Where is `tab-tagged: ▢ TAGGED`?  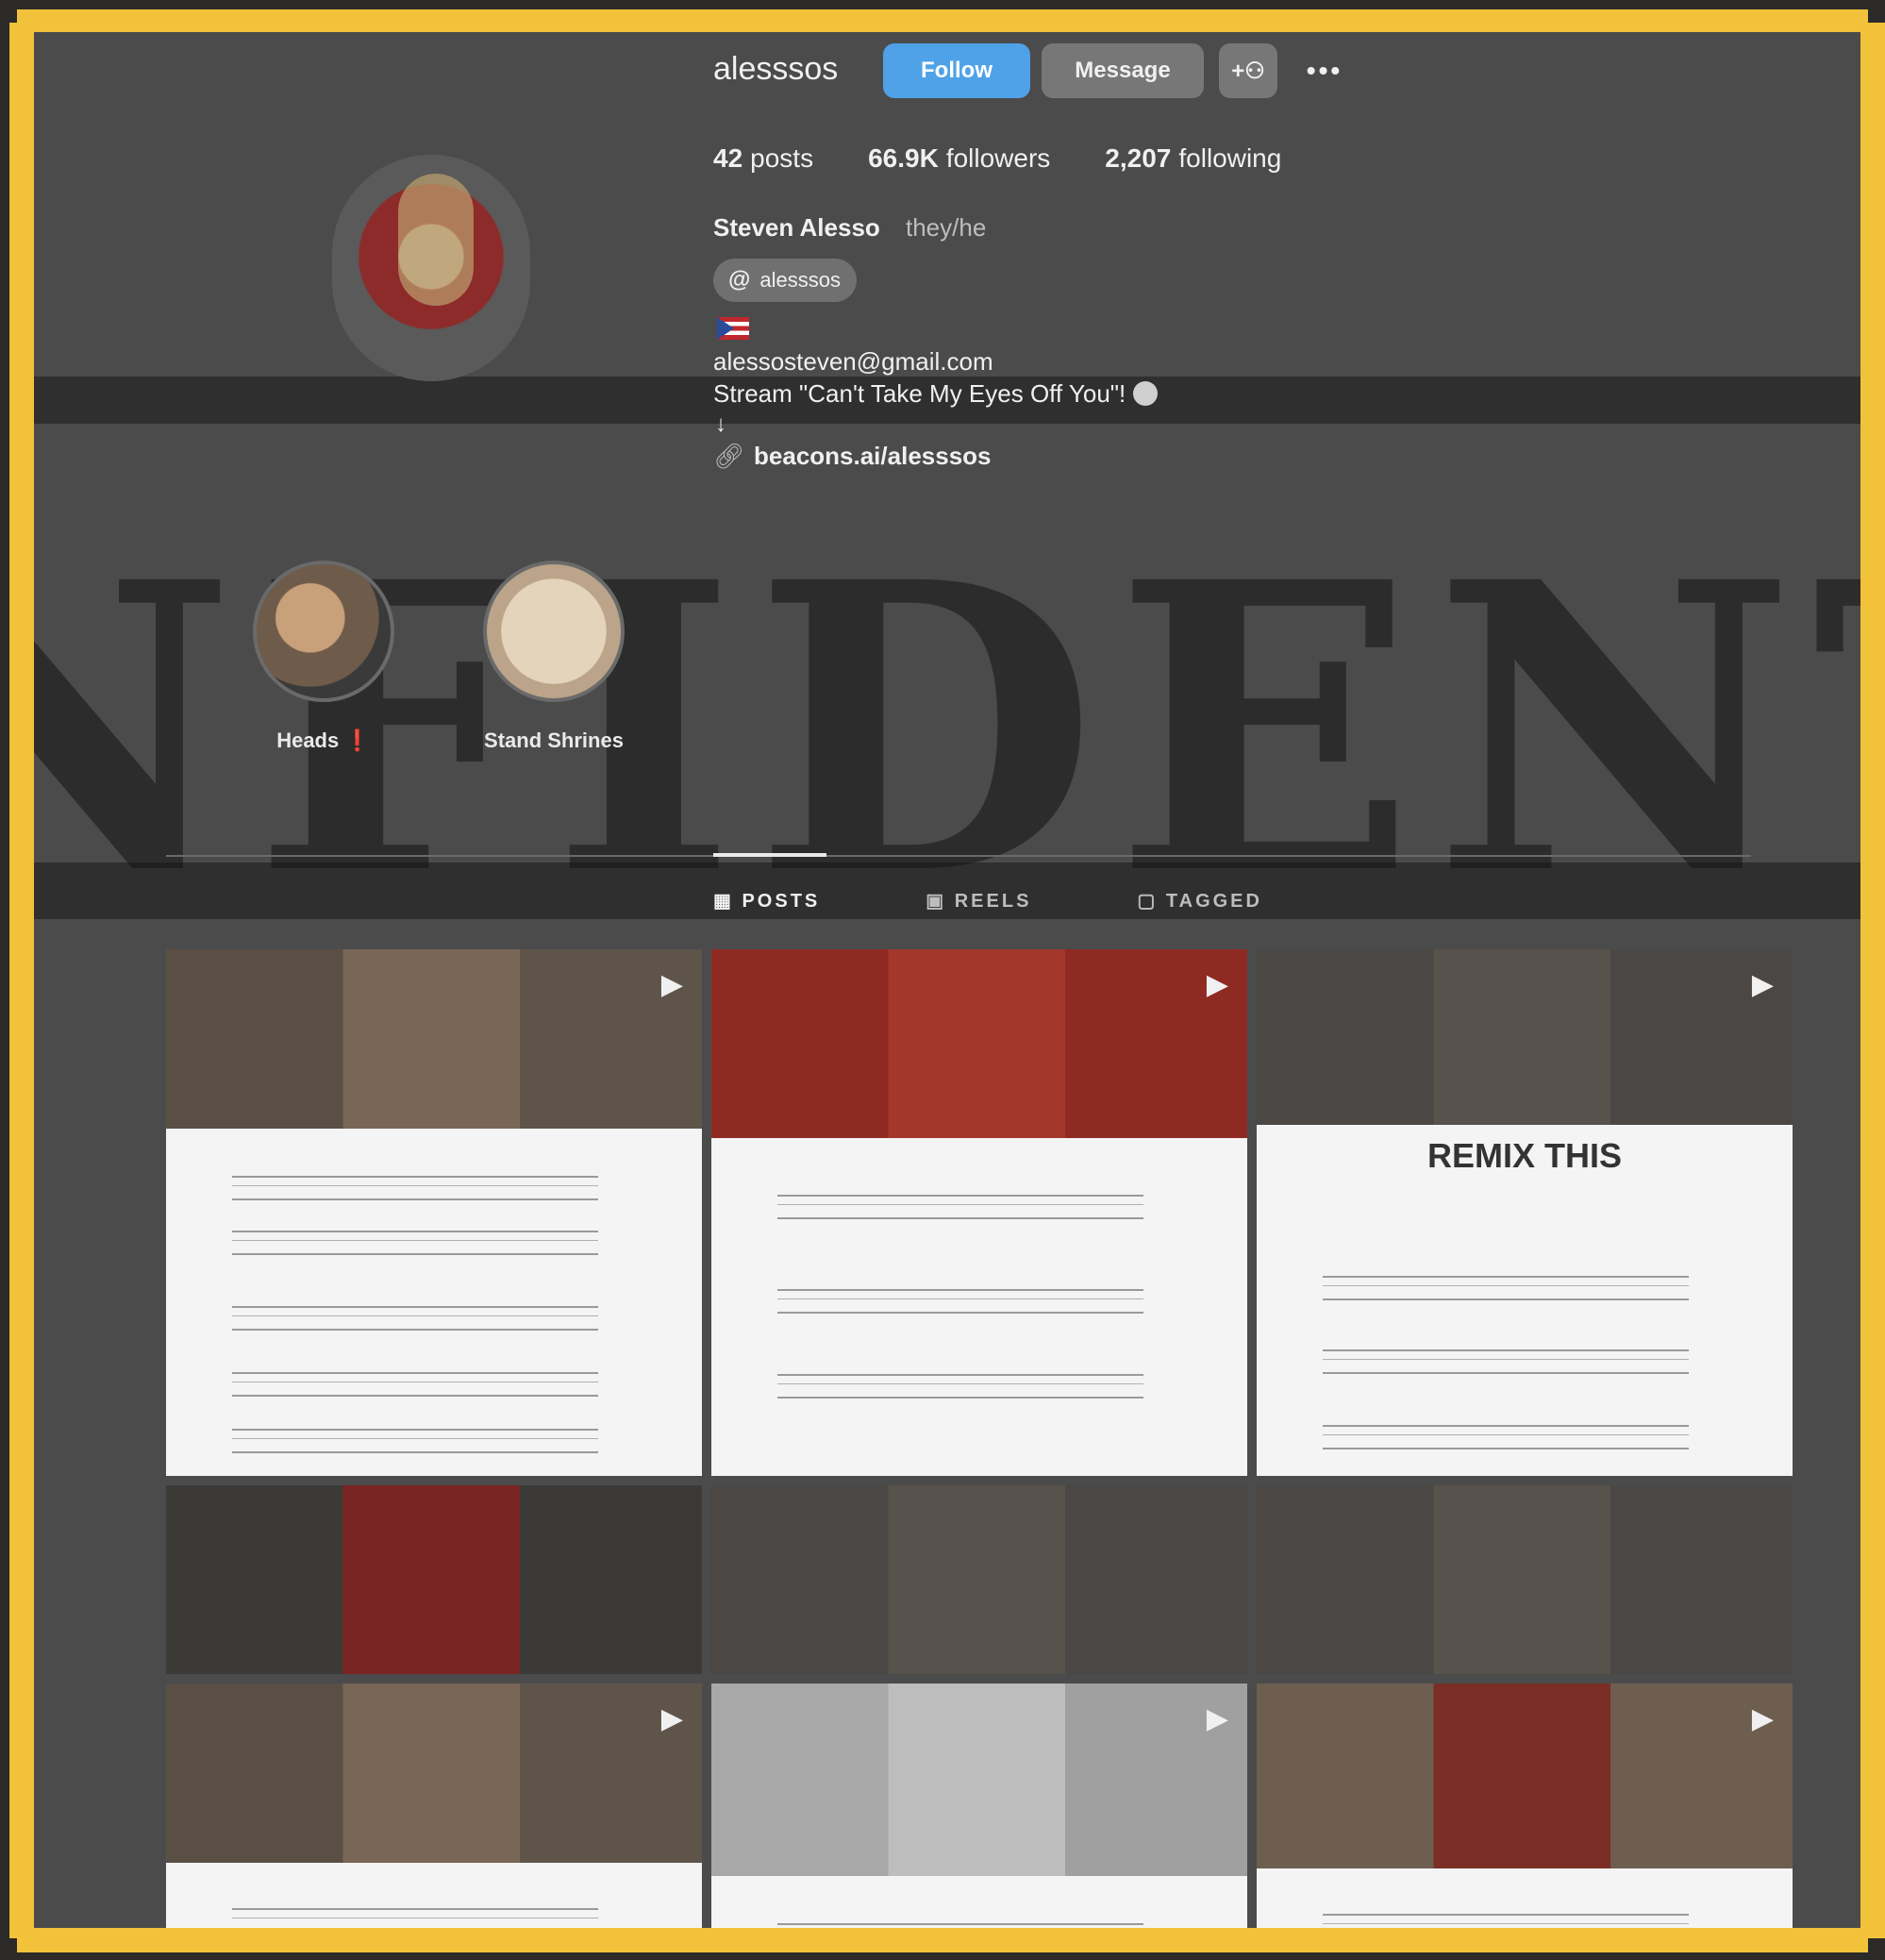
tab-tagged: ▢ TAGGED is located at coordinates (1199, 901).